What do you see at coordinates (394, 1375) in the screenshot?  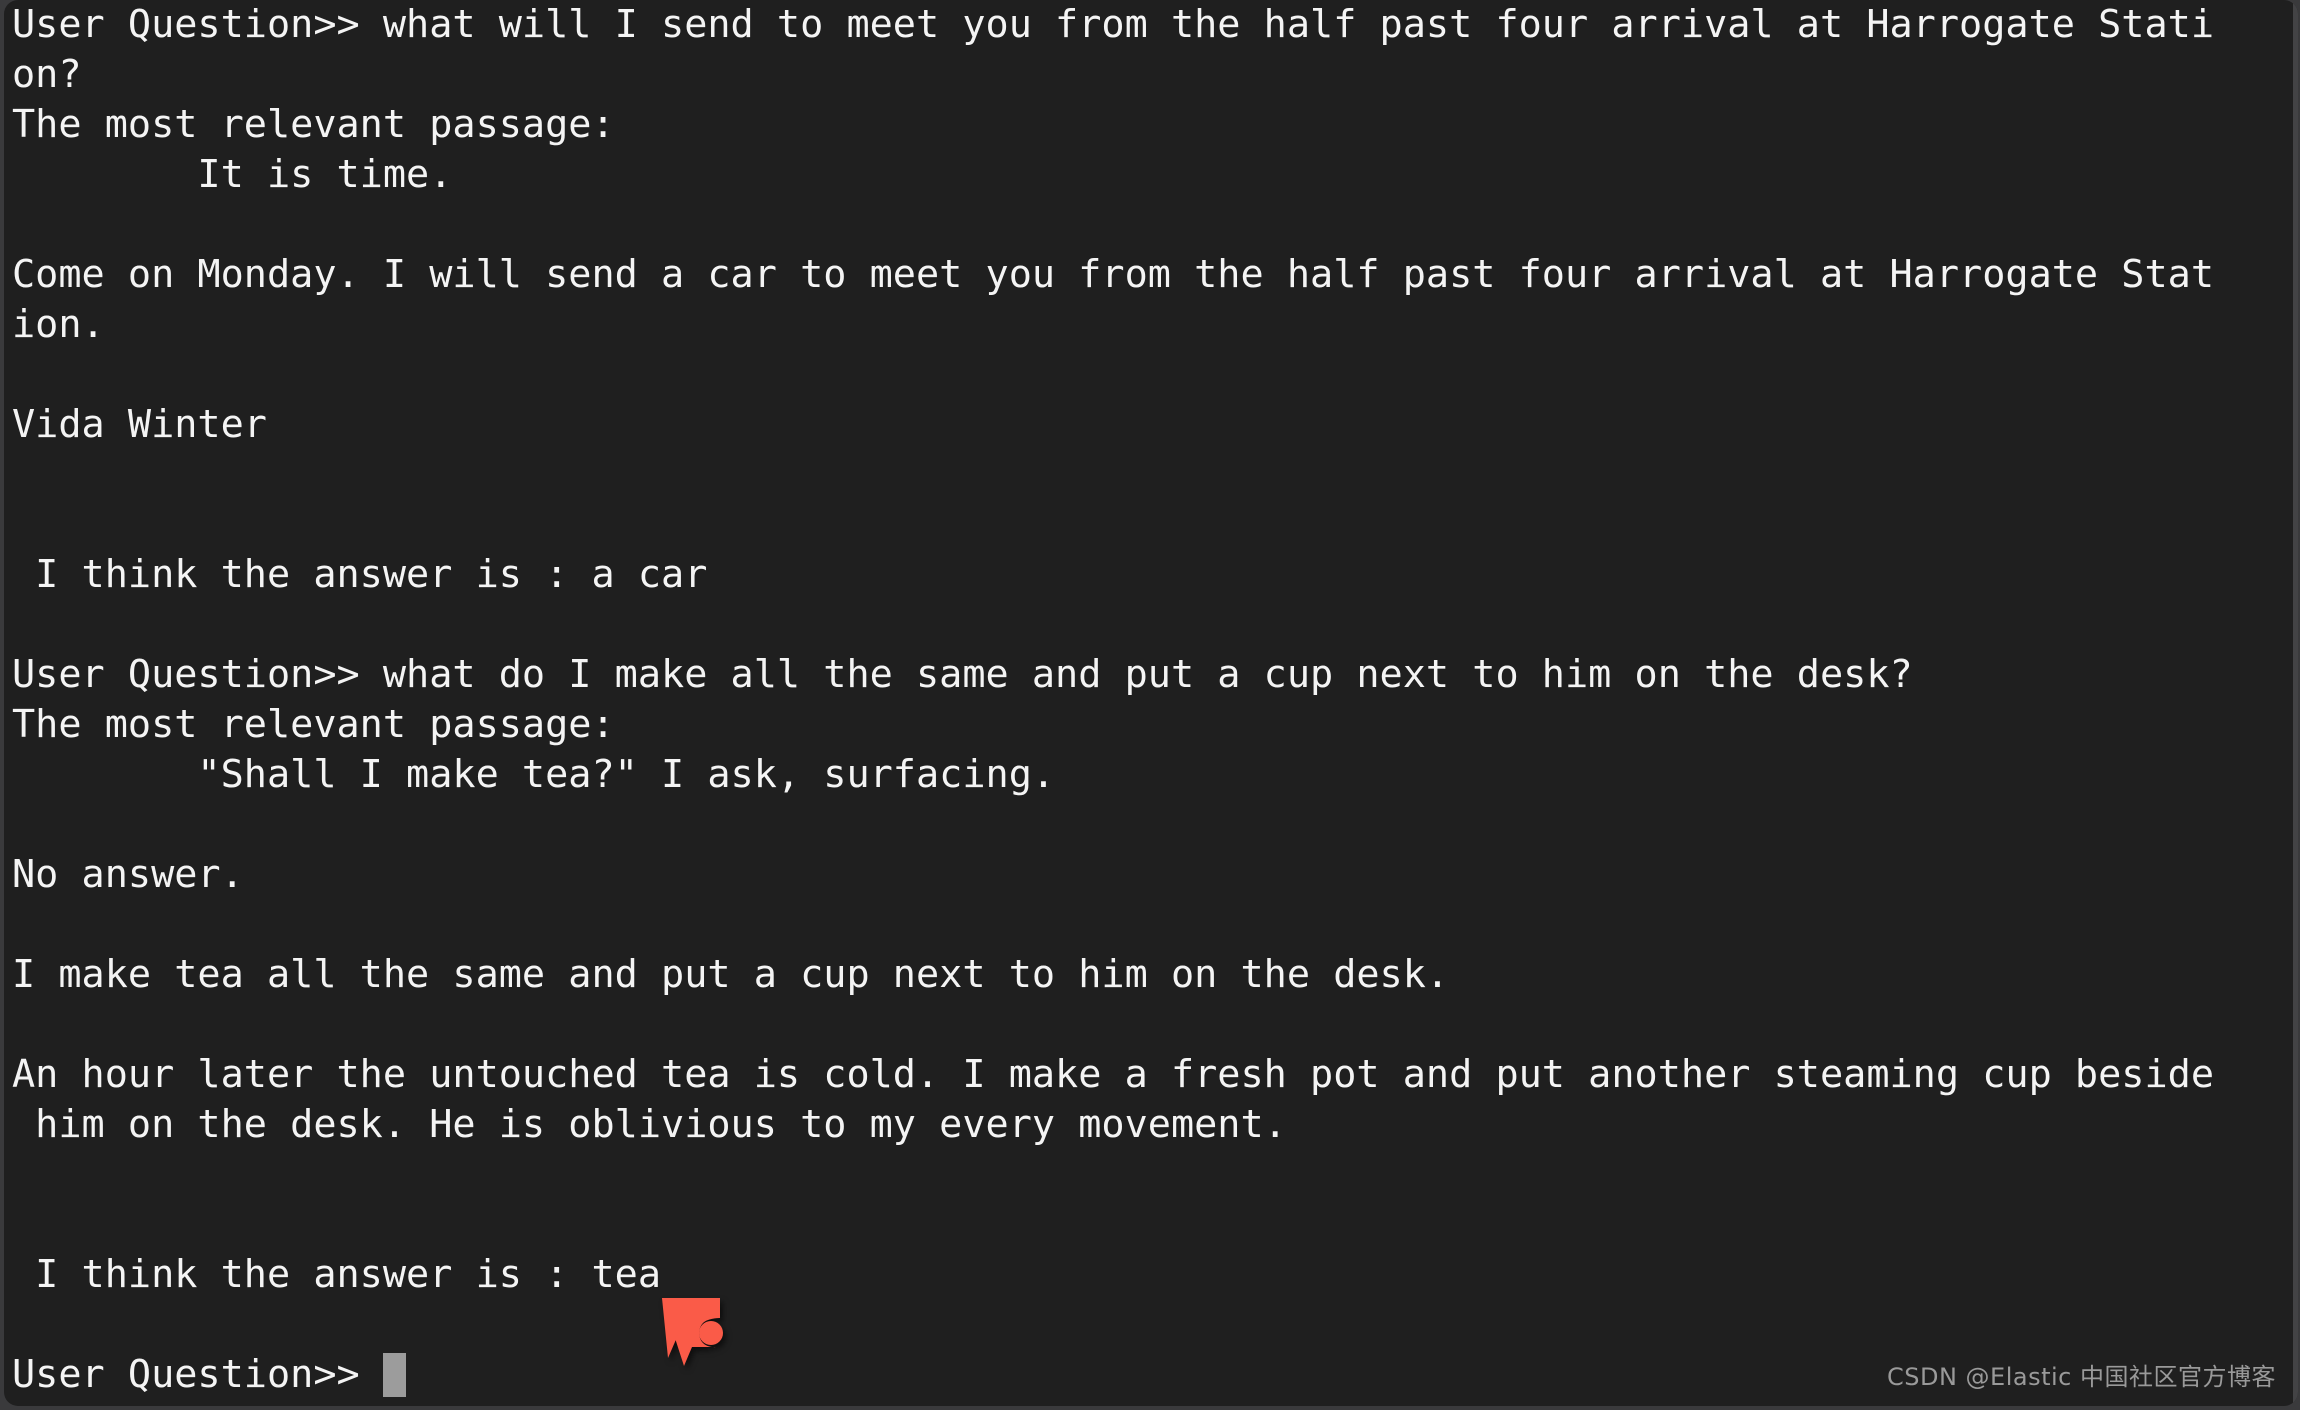 I see `text-cursor` at bounding box center [394, 1375].